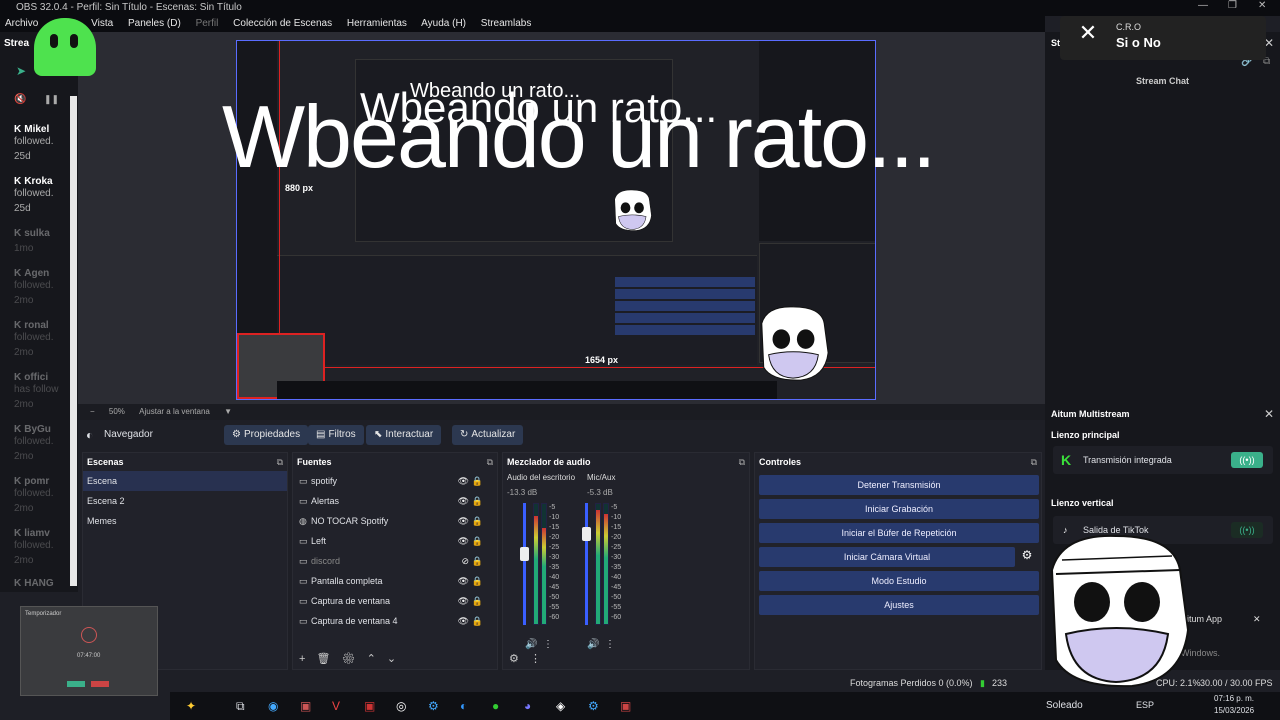  Describe the element at coordinates (1162, 81) in the screenshot. I see `stream-chat-label: Stream Chat` at that location.